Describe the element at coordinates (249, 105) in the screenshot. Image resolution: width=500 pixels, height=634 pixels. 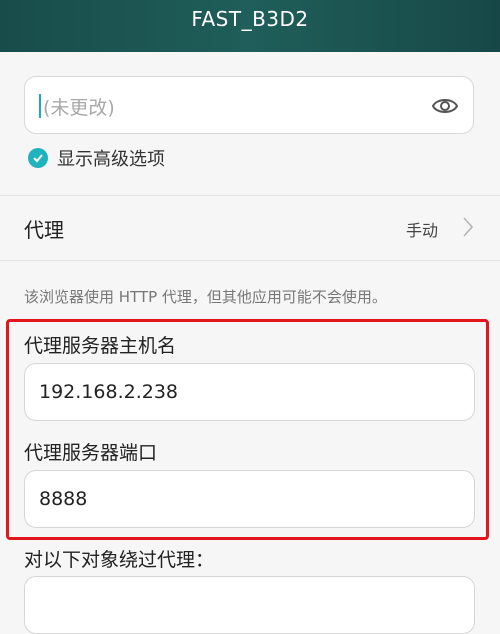
I see `password-field: (未更改)` at that location.